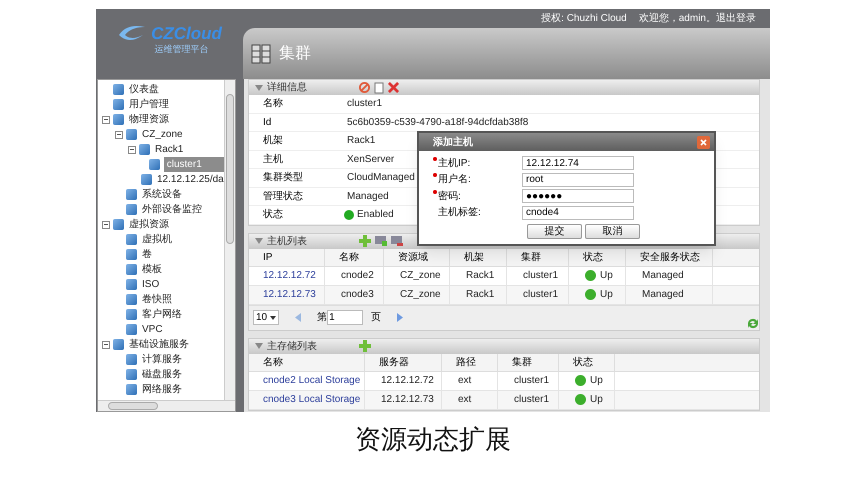 The width and height of the screenshot is (850, 478). What do you see at coordinates (477, 196) in the screenshot?
I see `field-label: 密码:` at bounding box center [477, 196].